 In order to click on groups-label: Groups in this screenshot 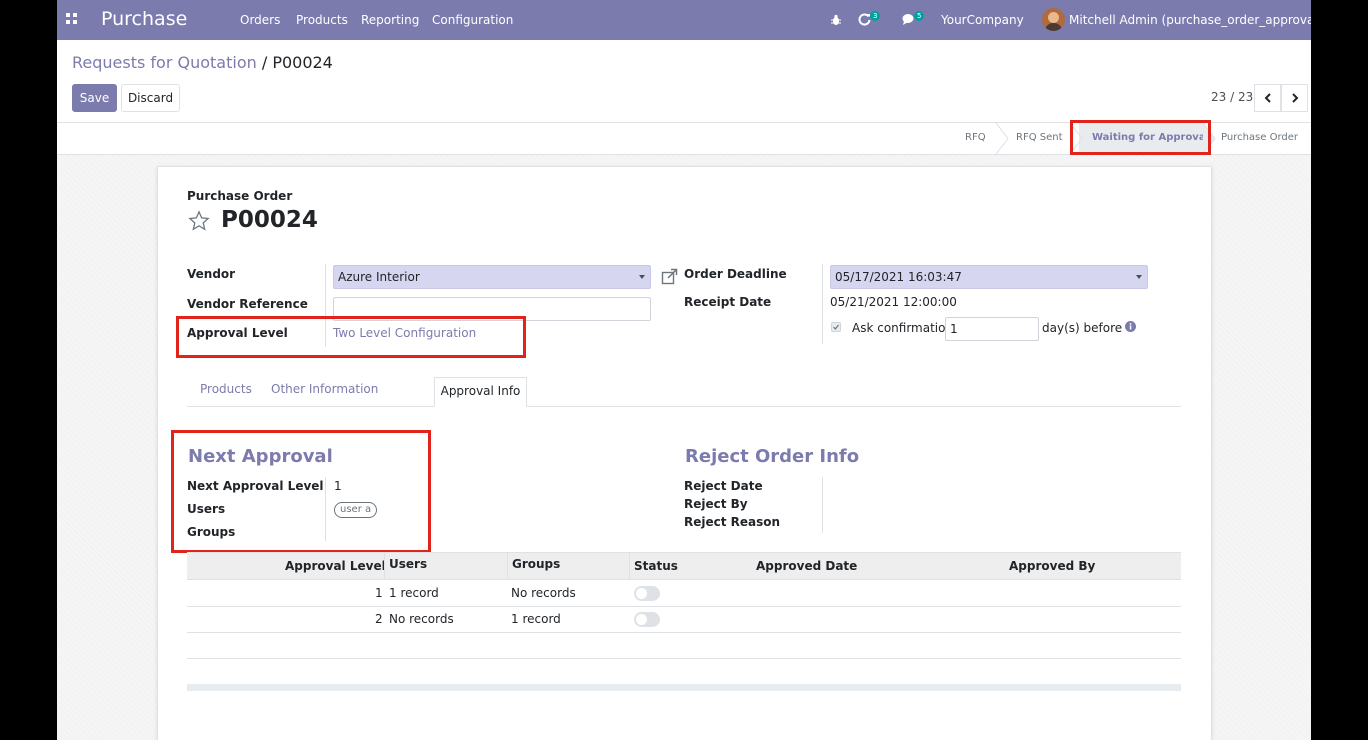, I will do `click(211, 532)`.